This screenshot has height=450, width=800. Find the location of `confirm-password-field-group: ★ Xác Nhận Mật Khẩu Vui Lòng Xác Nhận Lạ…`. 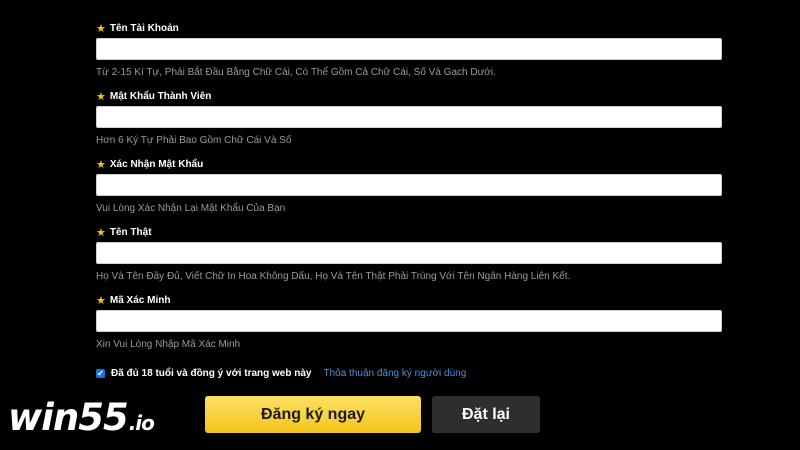

confirm-password-field-group: ★ Xác Nhận Mật Khẩu Vui Lòng Xác Nhận Lạ… is located at coordinates (409, 186).